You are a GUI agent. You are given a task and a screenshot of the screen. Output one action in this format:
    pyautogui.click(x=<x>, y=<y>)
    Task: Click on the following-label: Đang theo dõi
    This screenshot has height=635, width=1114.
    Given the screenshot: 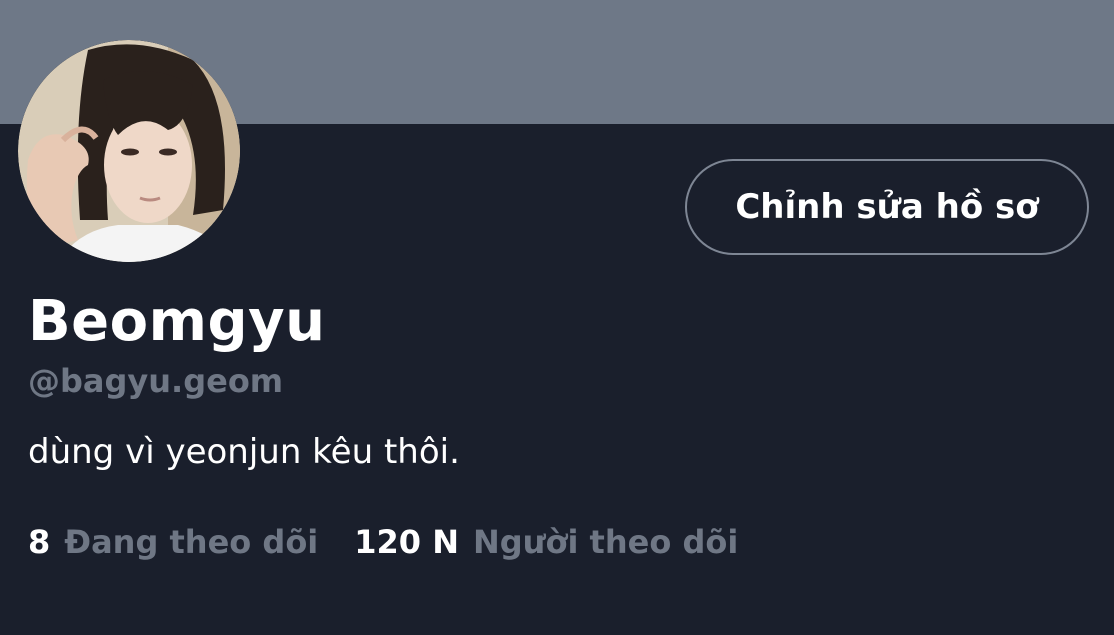 What is the action you would take?
    pyautogui.click(x=191, y=542)
    